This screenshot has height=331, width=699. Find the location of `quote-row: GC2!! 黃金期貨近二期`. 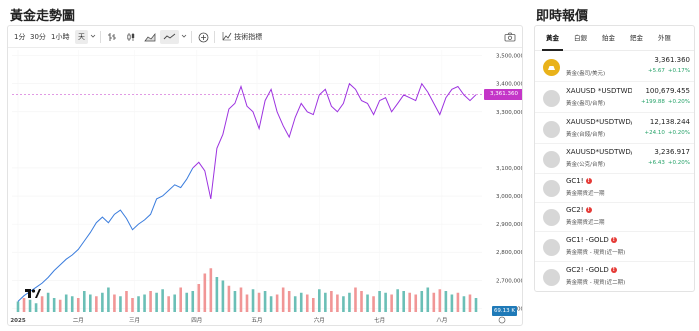

quote-row: GC2!! 黃金期貨近二期 is located at coordinates (614, 217).